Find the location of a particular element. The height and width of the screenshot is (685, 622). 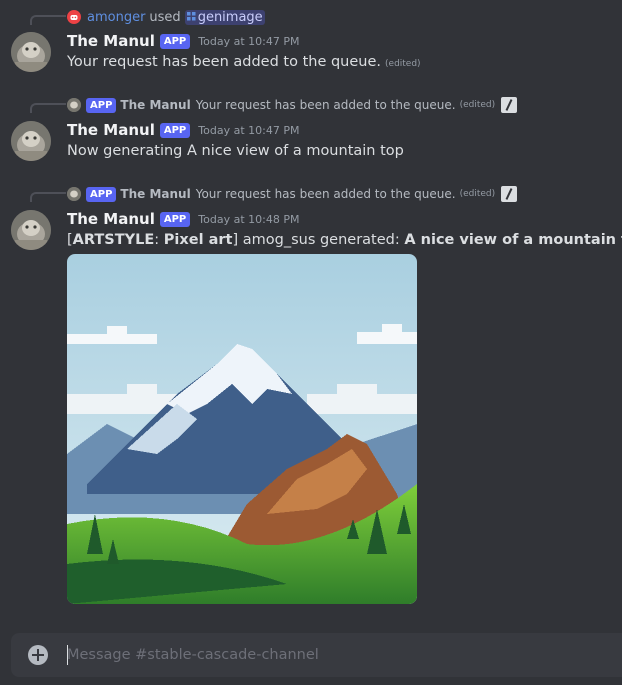

used-label: used is located at coordinates (165, 17).